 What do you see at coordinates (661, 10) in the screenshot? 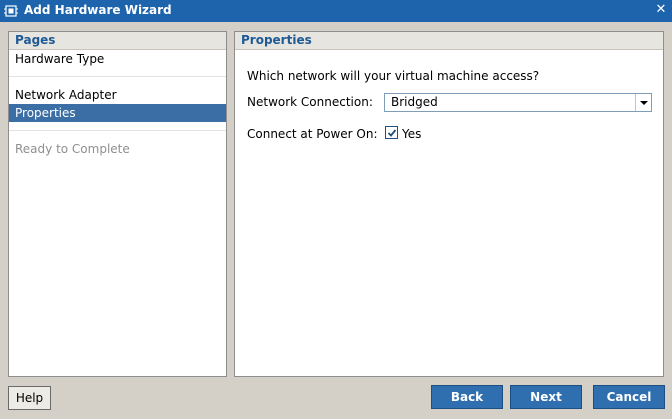
I see `close-icon: ✕` at bounding box center [661, 10].